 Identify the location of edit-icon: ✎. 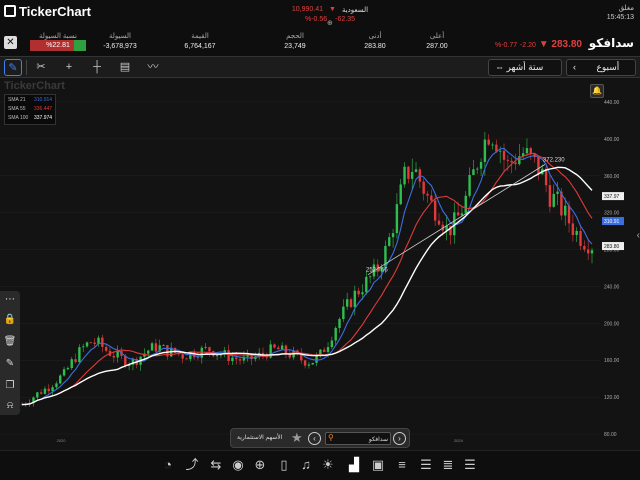
(10, 364).